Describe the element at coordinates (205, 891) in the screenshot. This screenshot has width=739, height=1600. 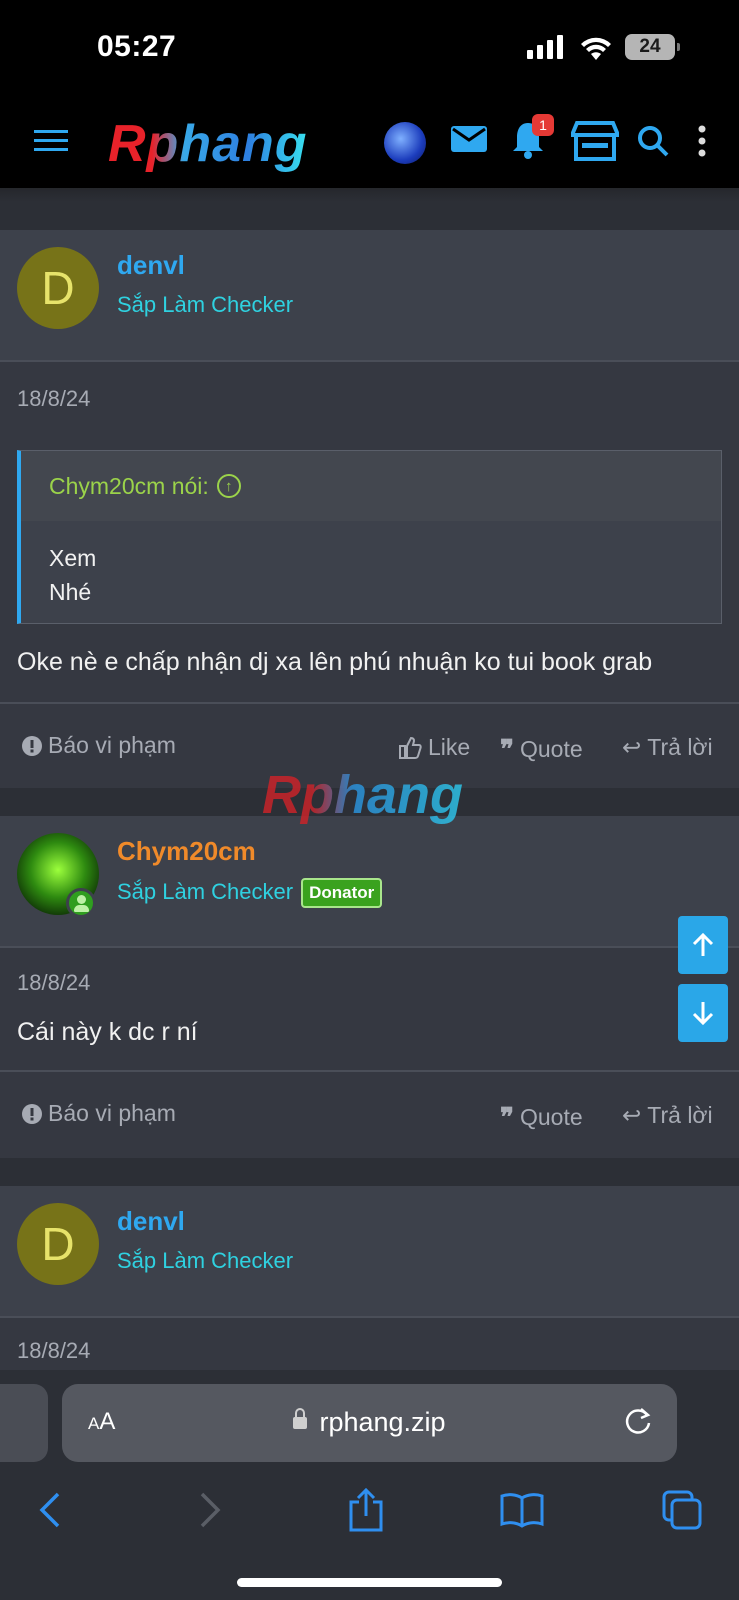
I see `author-title-text: Sắp Làm Checker` at that location.